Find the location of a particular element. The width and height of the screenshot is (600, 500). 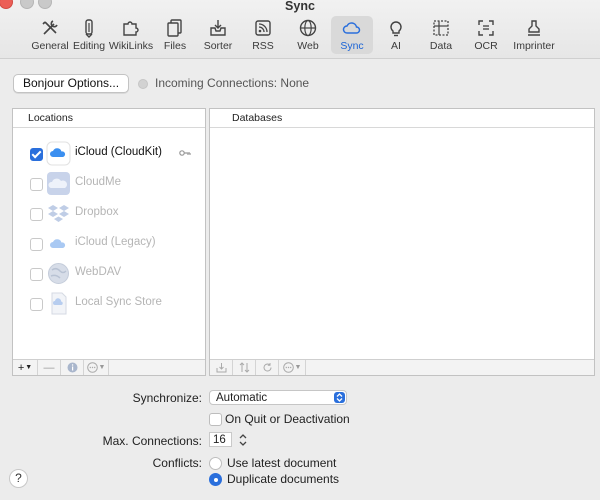

info-icon is located at coordinates (72, 367).